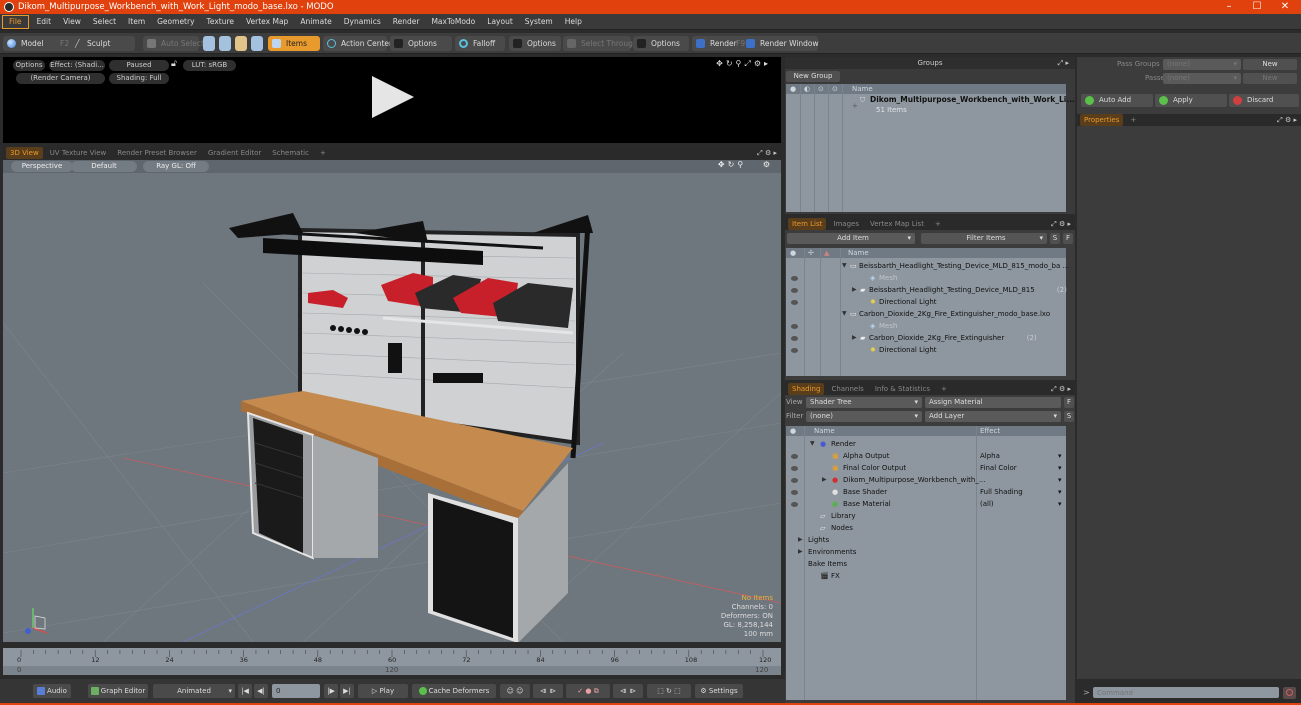 This screenshot has width=1301, height=705. What do you see at coordinates (926, 564) in the screenshot?
I see `shader-tree-row: Bake Items` at bounding box center [926, 564].